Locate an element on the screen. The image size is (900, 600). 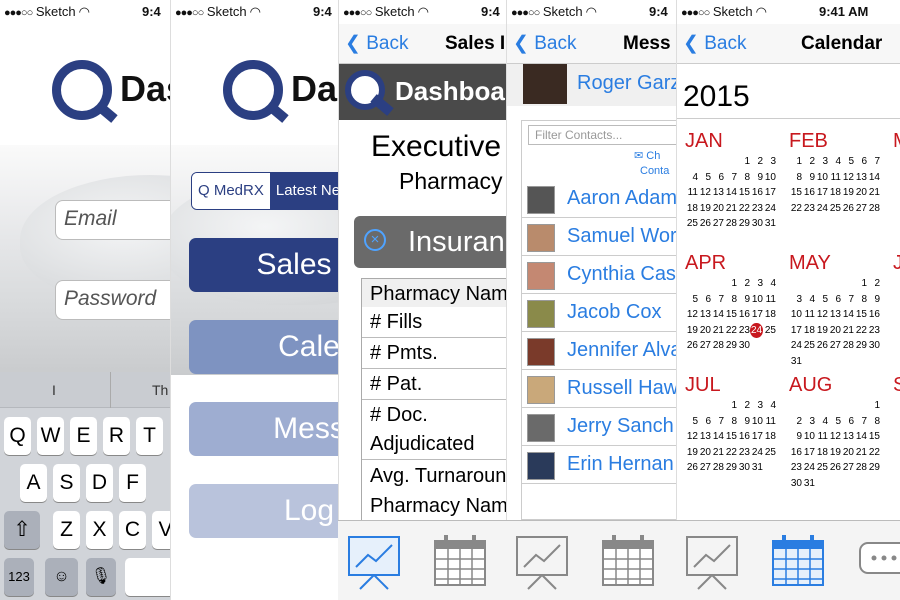
tab-calendar-active is located at coordinates (798, 562).